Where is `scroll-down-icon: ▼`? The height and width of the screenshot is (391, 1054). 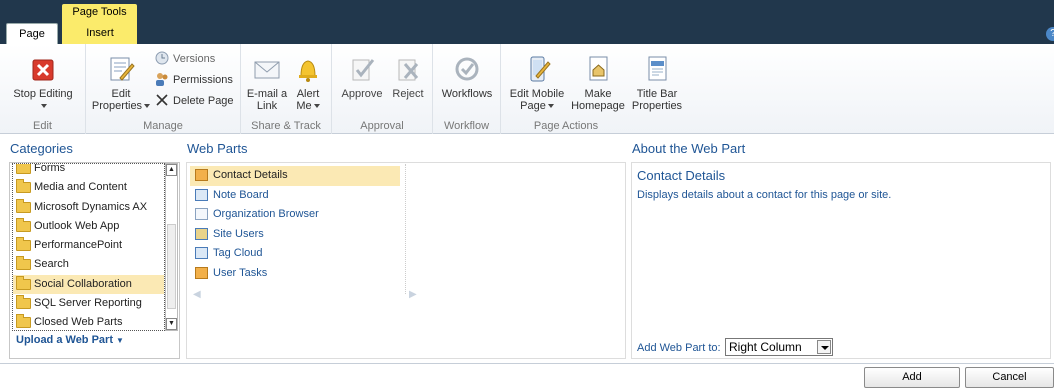
scroll-down-icon: ▼ is located at coordinates (171, 324).